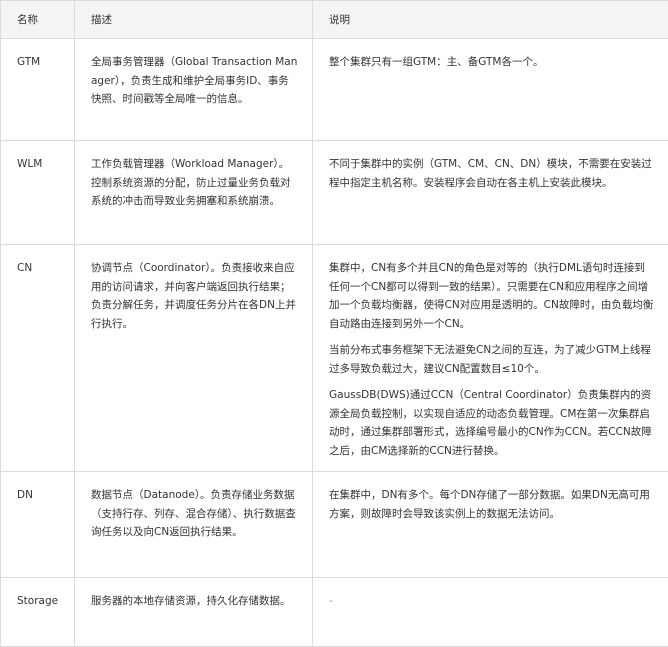 Image resolution: width=668 pixels, height=647 pixels. I want to click on note-paragraph: 整个集群只有一组GTM：主、备GTM各一个。, so click(491, 62).